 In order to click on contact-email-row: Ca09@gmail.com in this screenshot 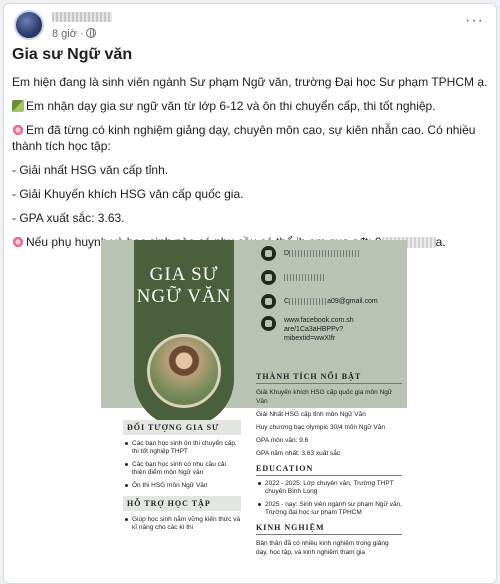, I will do `click(334, 301)`.